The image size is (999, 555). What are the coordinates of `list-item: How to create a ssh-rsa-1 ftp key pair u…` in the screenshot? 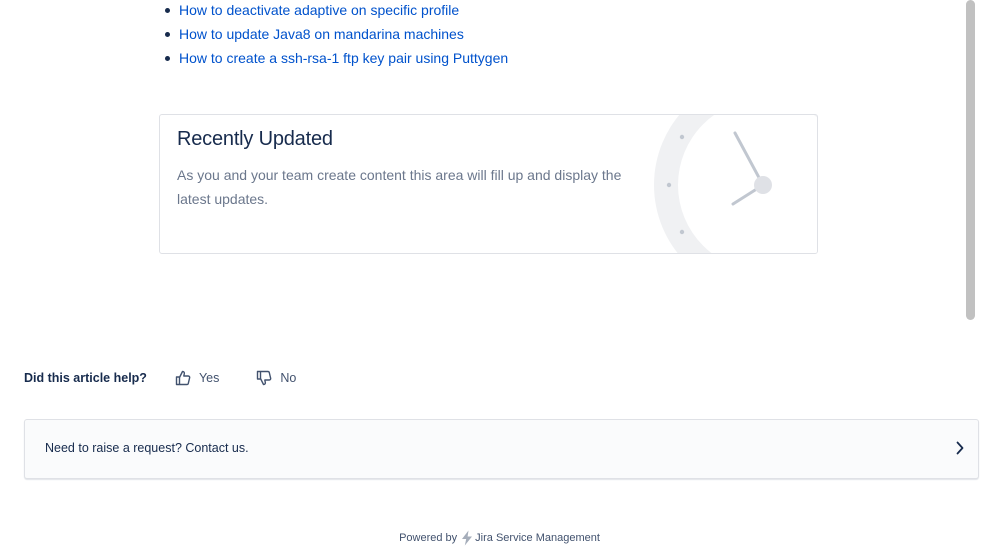 It's located at (336, 60).